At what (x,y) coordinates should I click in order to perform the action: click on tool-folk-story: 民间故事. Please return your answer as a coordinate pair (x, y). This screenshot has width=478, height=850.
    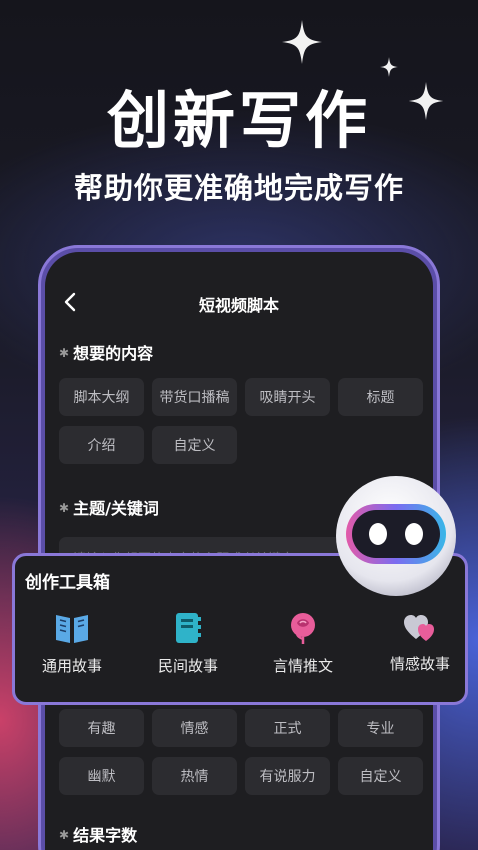
    Looking at the image, I should click on (188, 646).